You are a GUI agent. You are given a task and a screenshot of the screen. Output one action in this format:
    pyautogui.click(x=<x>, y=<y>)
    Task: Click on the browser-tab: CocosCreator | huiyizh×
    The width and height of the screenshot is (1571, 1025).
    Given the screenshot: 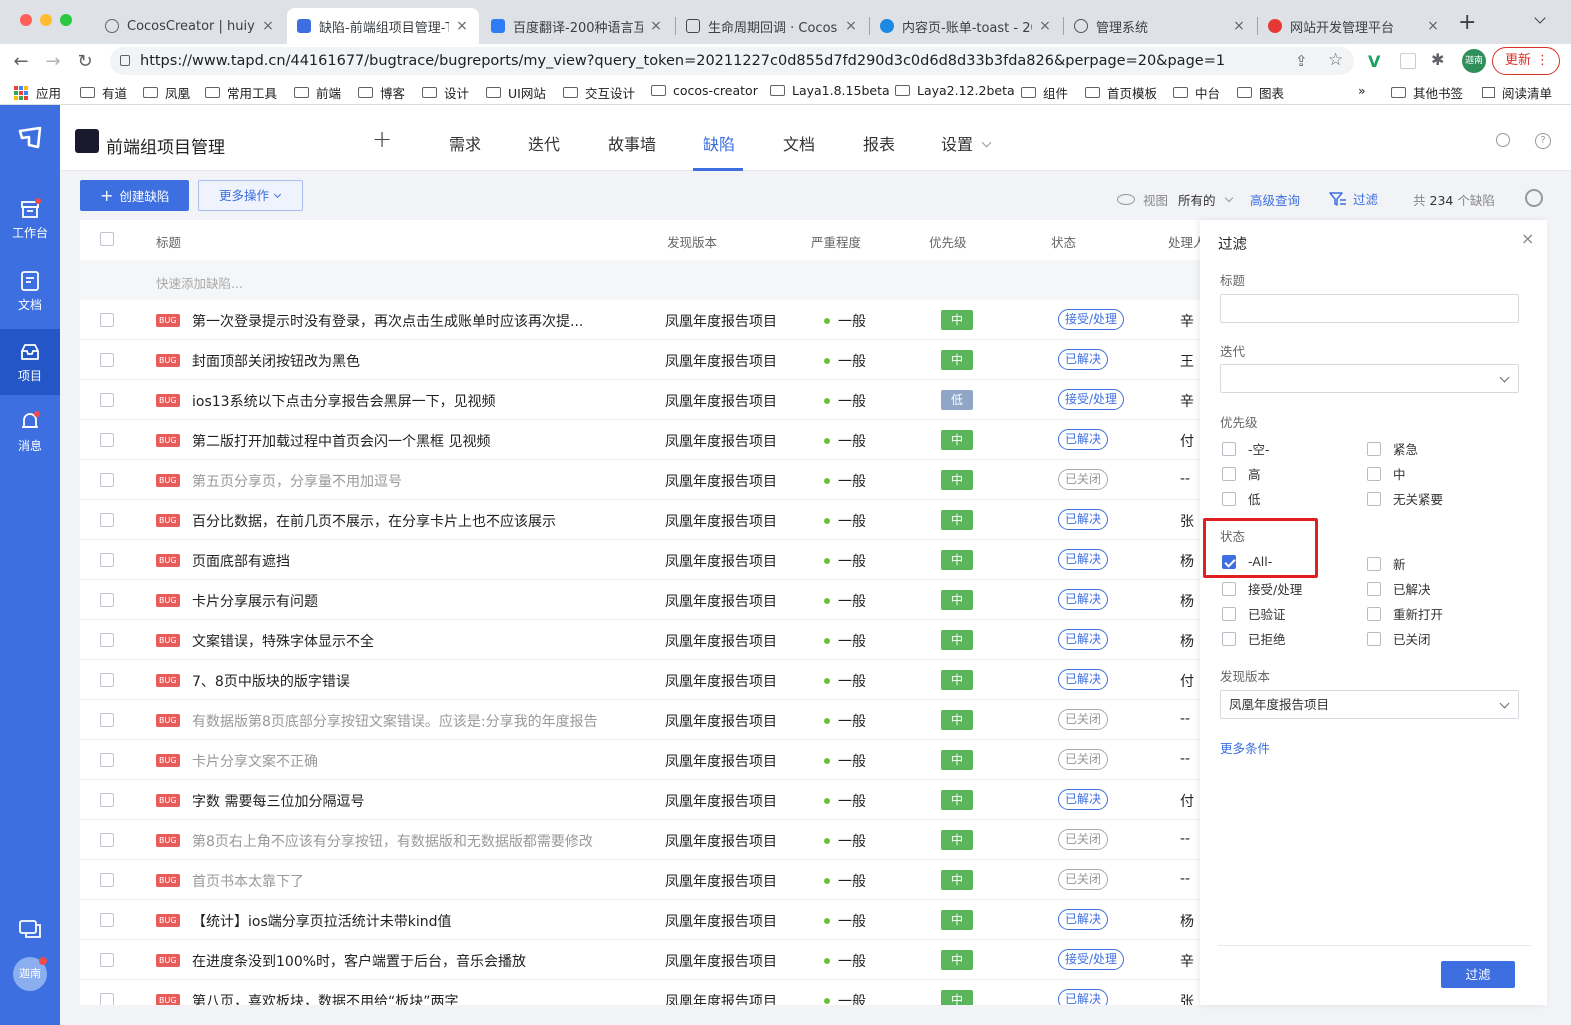 What is the action you would take?
    pyautogui.click(x=190, y=26)
    